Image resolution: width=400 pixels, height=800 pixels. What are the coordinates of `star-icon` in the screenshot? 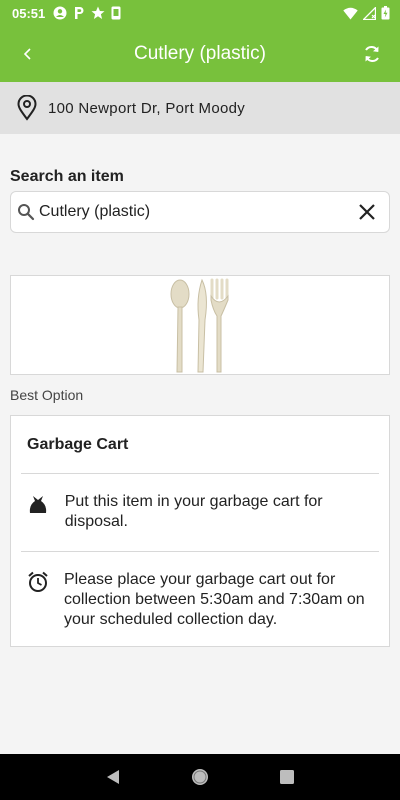 It's located at (98, 13).